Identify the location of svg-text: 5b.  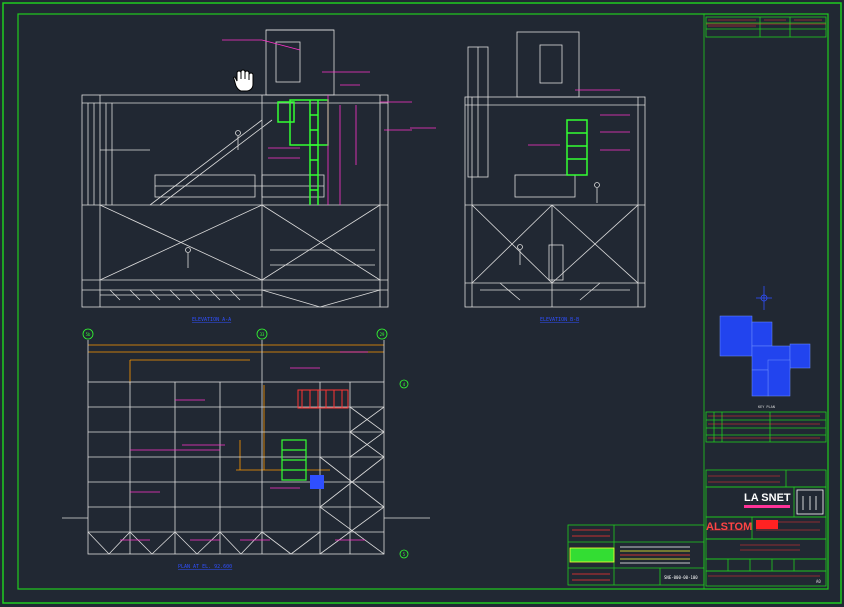
(88, 334).